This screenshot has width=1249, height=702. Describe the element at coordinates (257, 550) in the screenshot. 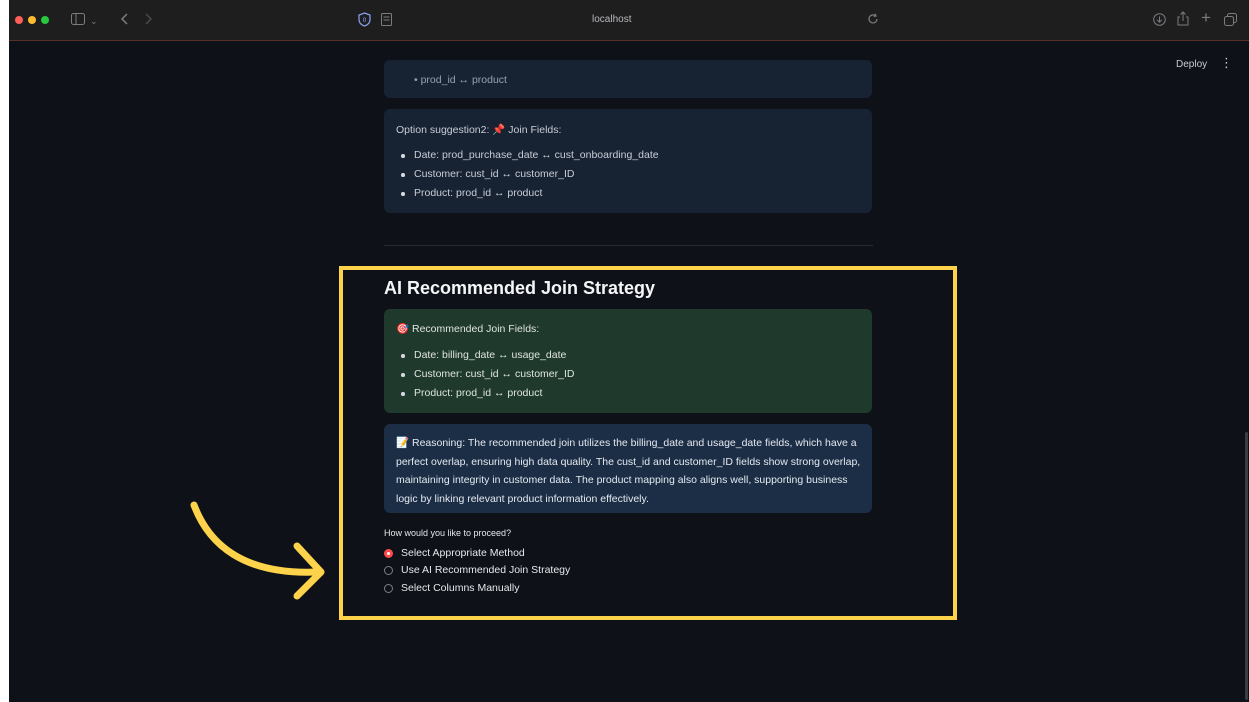

I see `arrow-icon` at that location.